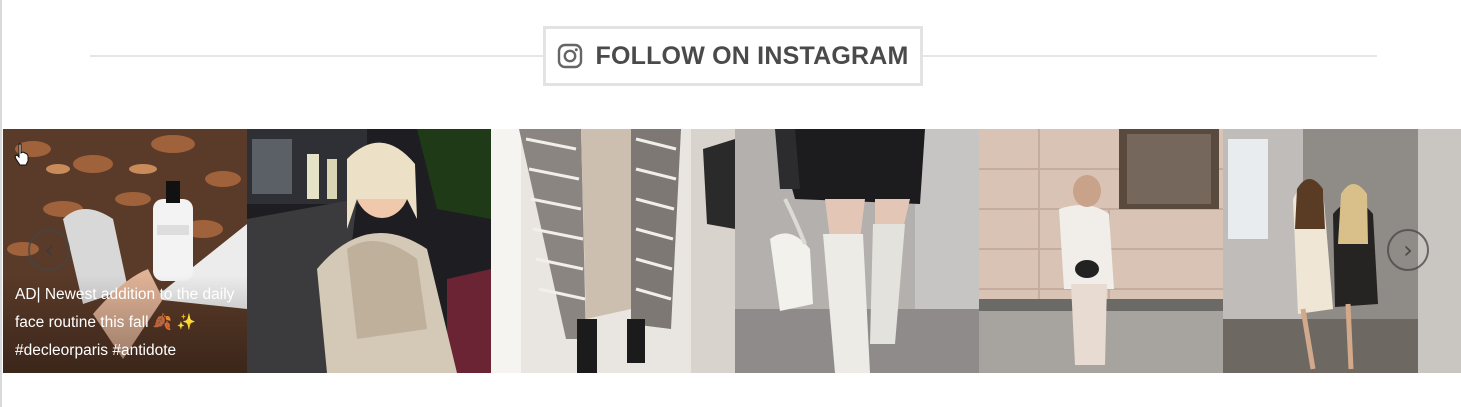 Image resolution: width=1461 pixels, height=407 pixels. Describe the element at coordinates (317, 56) in the screenshot. I see `divider-left` at that location.